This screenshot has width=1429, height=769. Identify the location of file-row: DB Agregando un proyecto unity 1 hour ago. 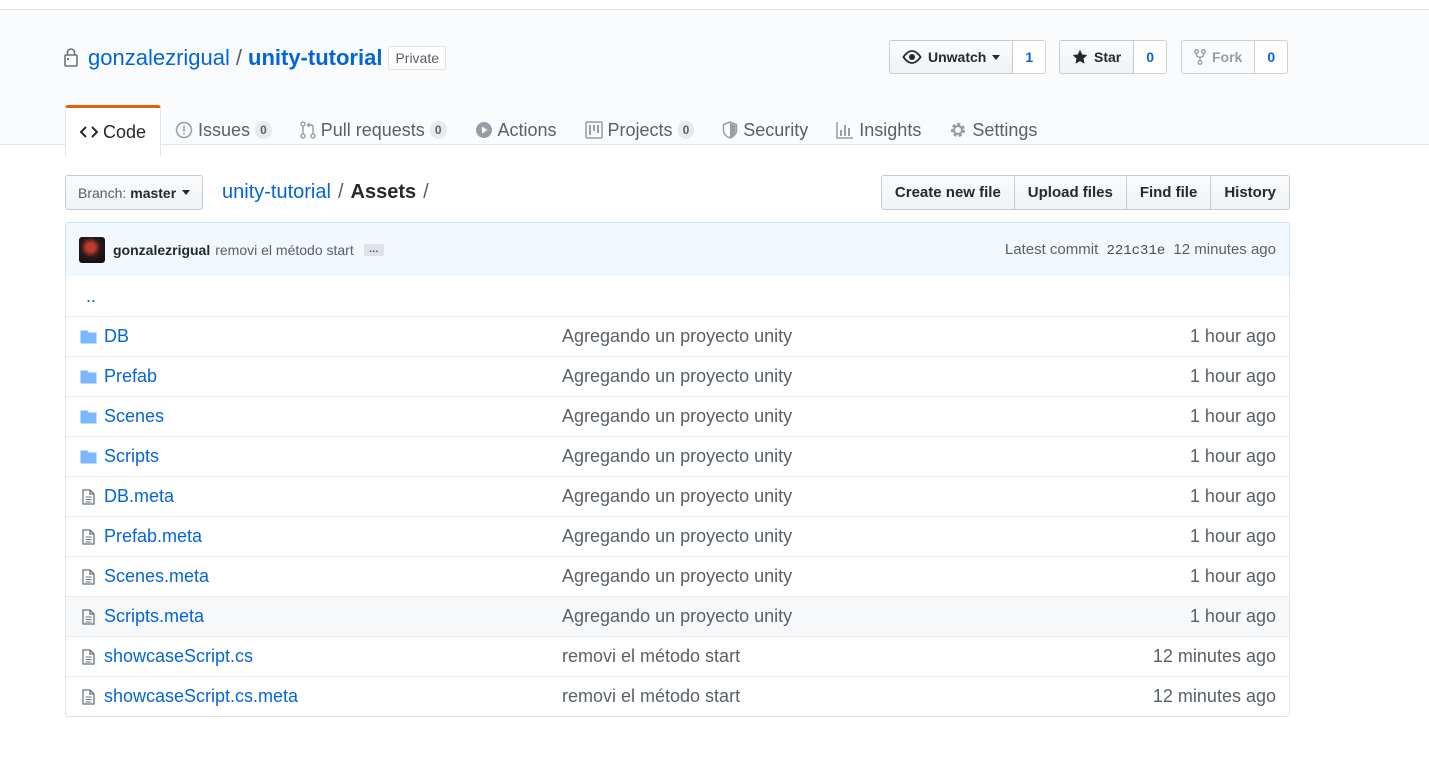
(677, 336).